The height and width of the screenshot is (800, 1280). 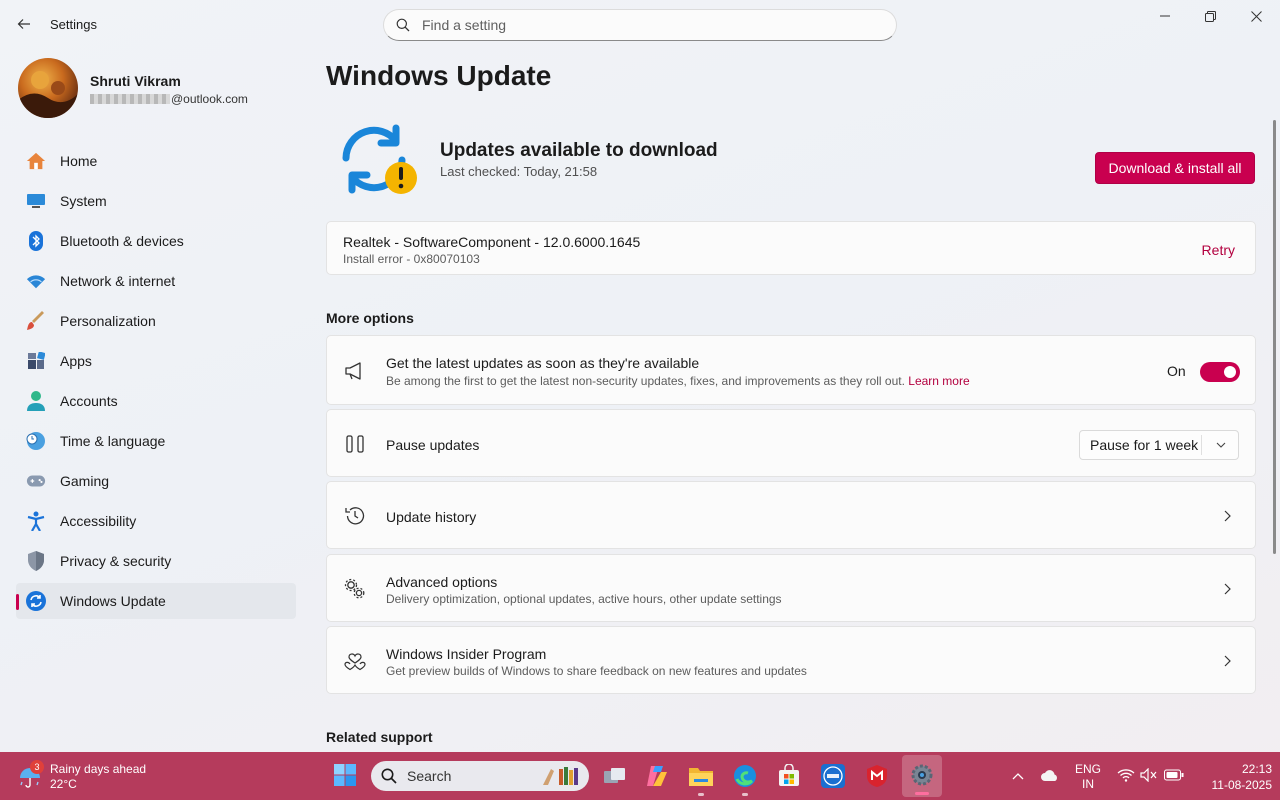 I want to click on sidebar-item-label: Network & internet, so click(x=118, y=281).